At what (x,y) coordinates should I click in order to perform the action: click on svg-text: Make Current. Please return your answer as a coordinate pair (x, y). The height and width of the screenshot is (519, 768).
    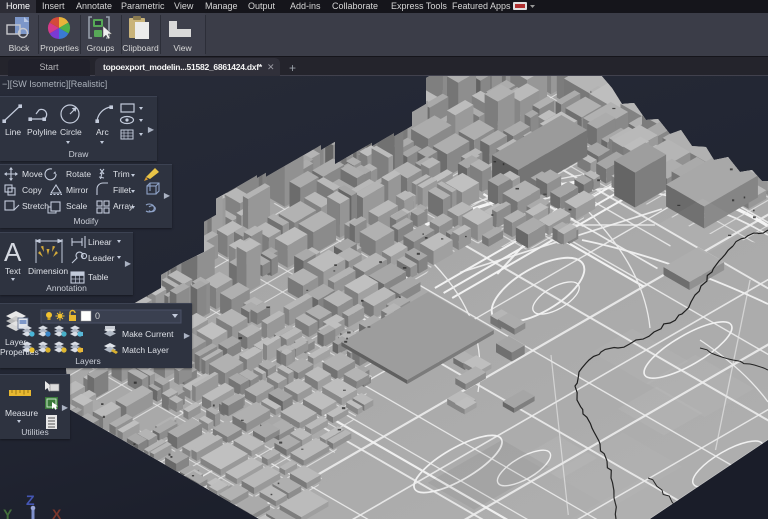
    Looking at the image, I should click on (148, 334).